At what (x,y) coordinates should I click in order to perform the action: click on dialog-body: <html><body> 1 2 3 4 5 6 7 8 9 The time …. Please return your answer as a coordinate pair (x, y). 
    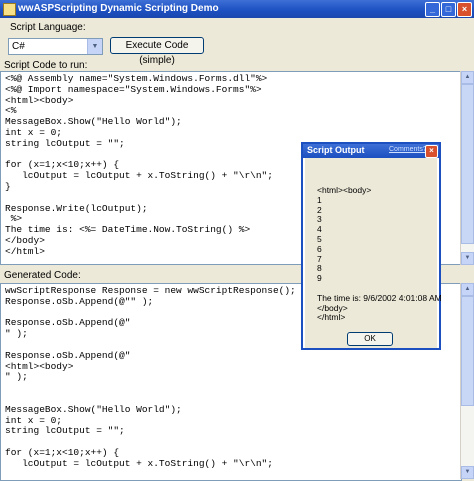
    Looking at the image, I should click on (373, 253).